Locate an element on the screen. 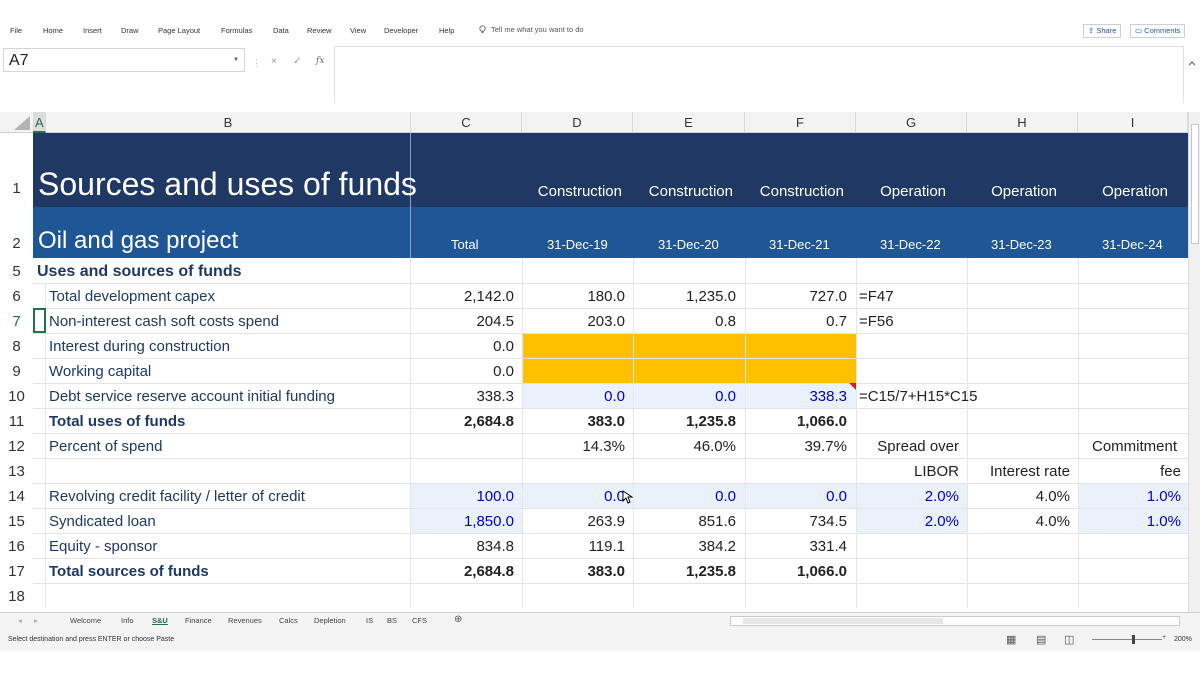 This screenshot has width=1200, height=675. row-number: 1 is located at coordinates (16, 188).